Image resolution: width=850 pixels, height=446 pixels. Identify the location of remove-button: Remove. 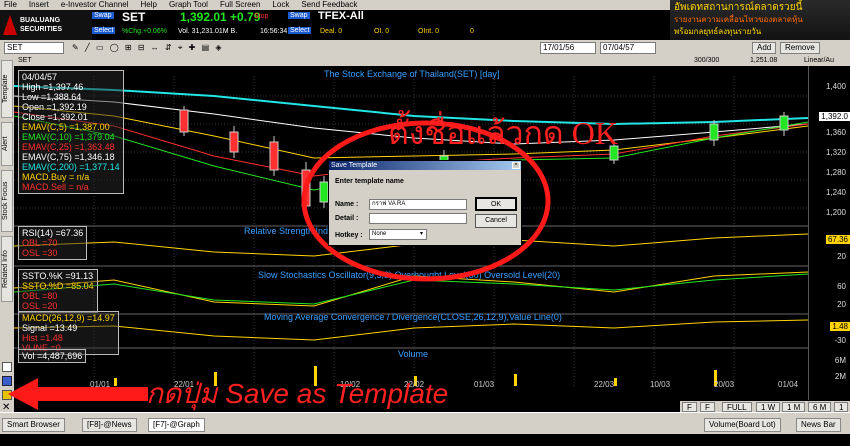
(800, 48).